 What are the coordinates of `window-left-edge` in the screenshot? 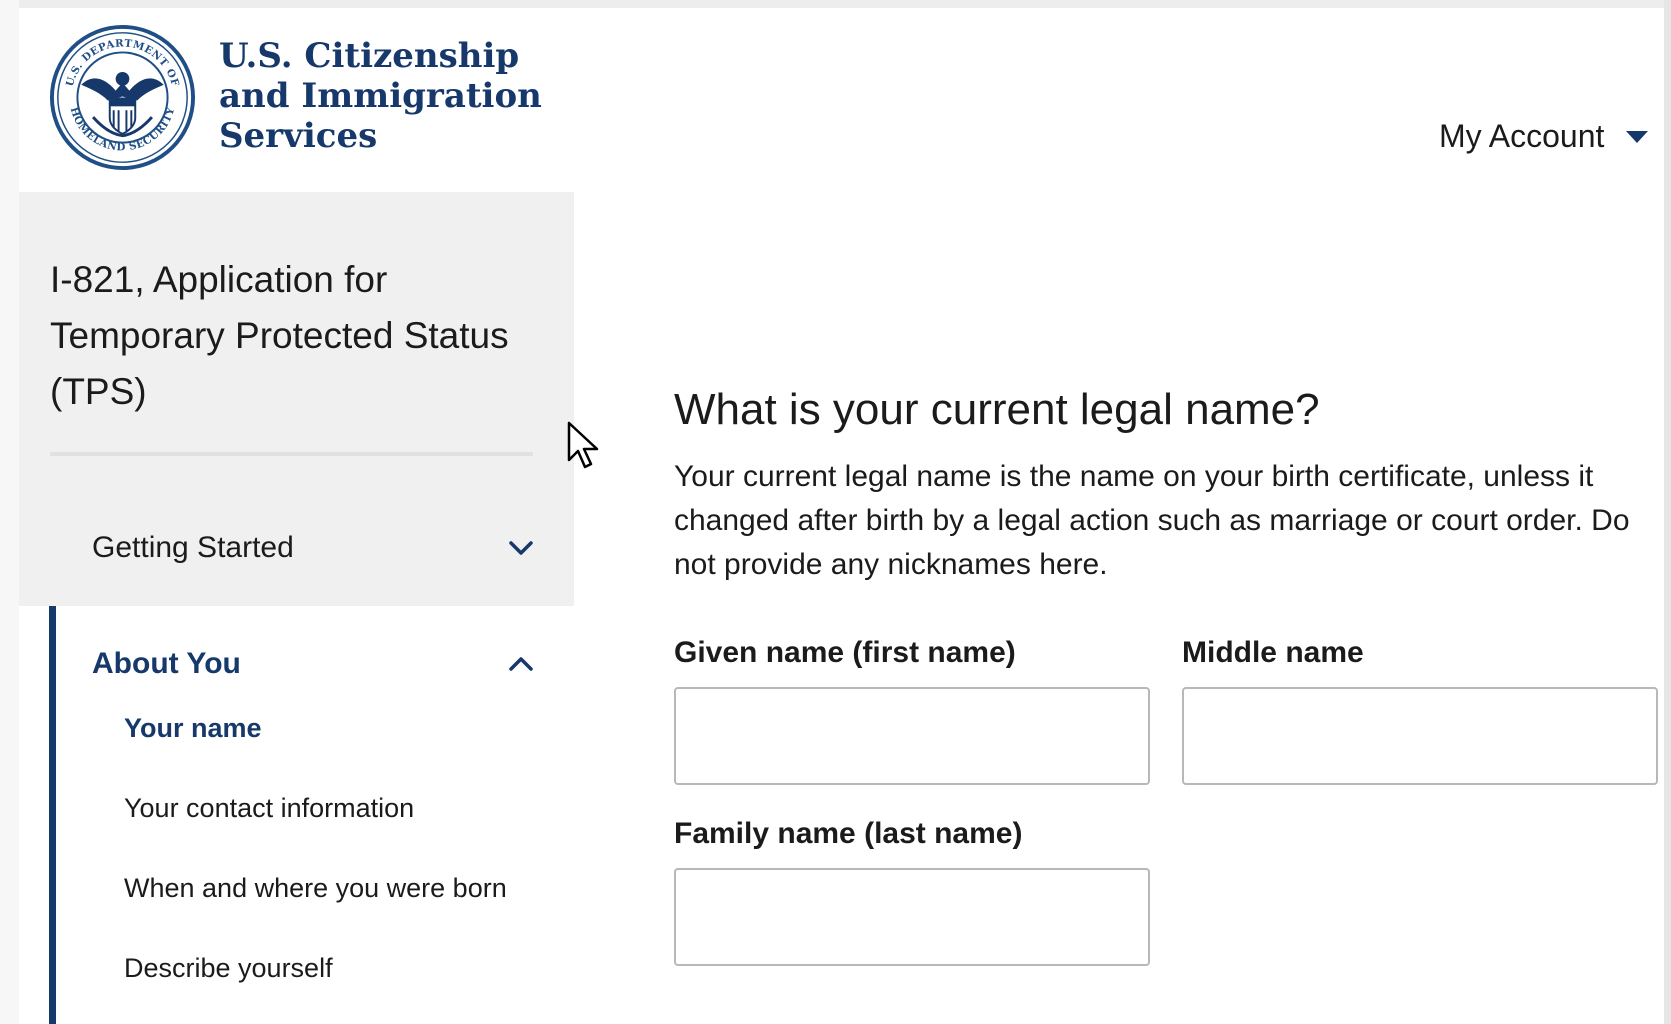 It's located at (9, 512).